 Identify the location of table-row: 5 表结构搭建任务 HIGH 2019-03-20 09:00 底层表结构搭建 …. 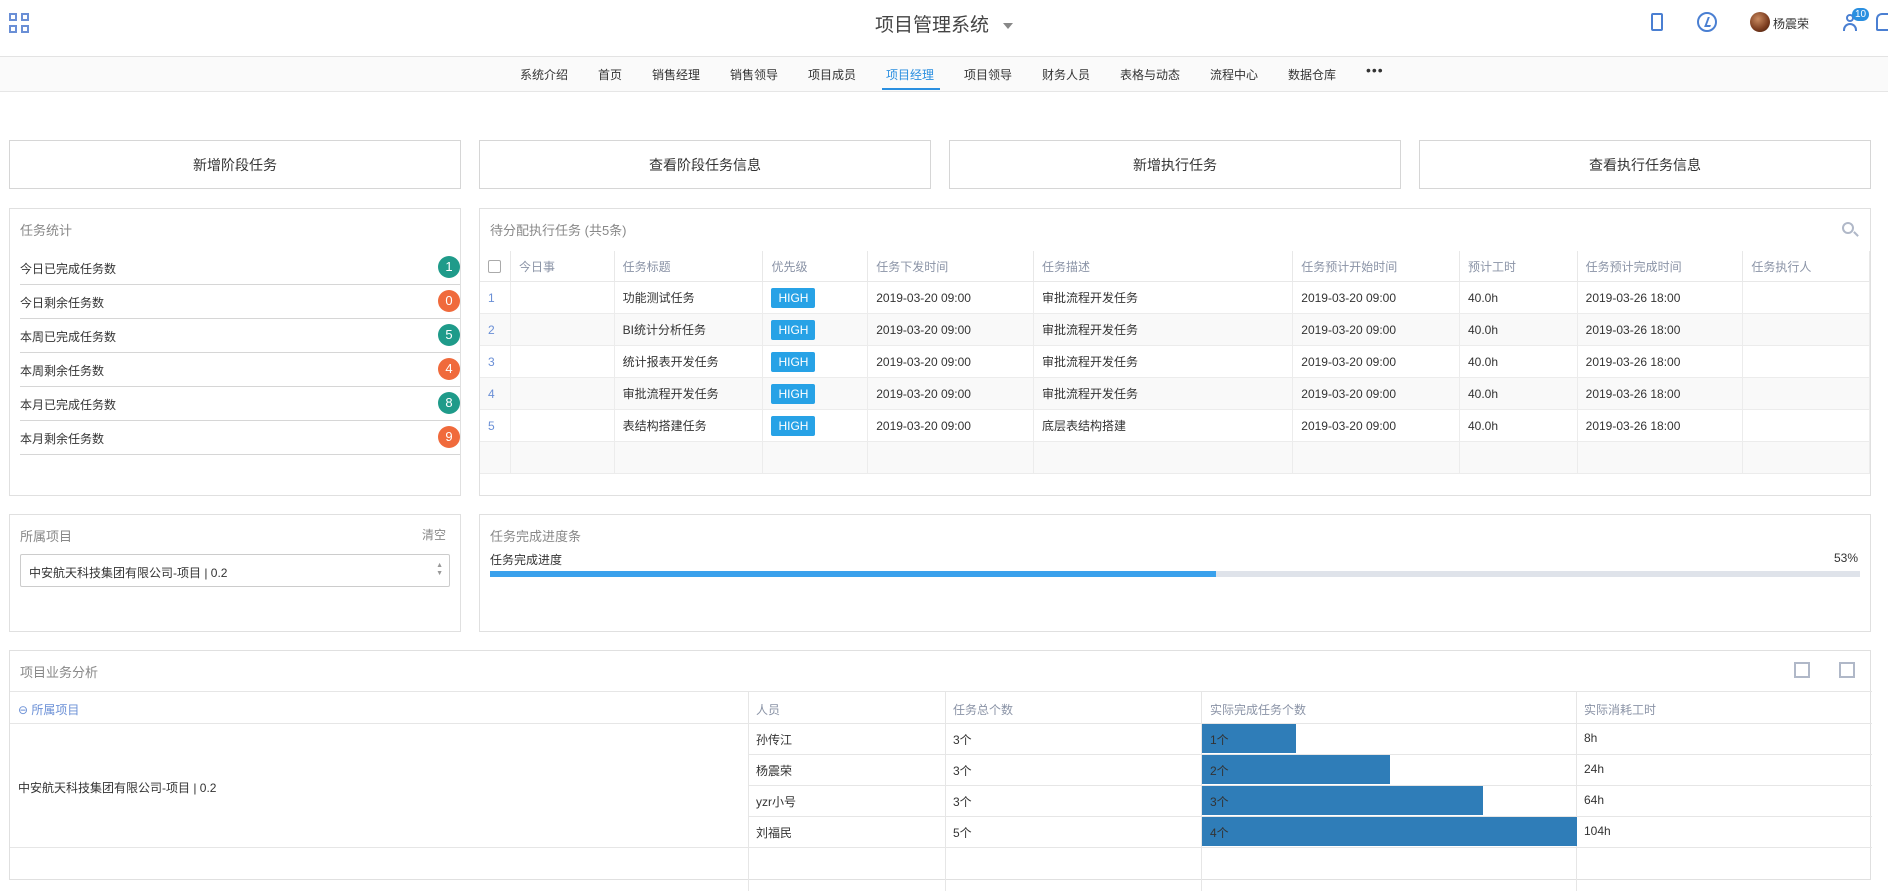
(1175, 425).